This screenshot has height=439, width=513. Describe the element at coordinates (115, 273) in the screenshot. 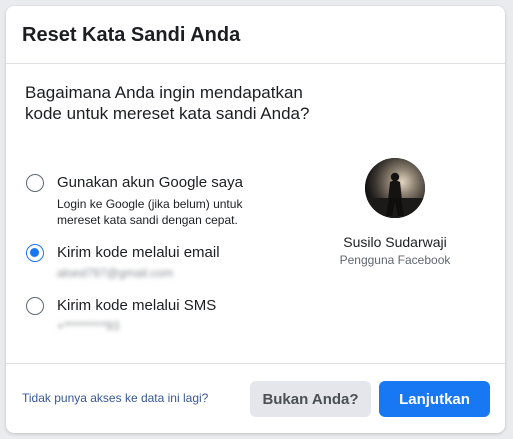

I see `email-address-masked: aloed797@gmail.com` at that location.